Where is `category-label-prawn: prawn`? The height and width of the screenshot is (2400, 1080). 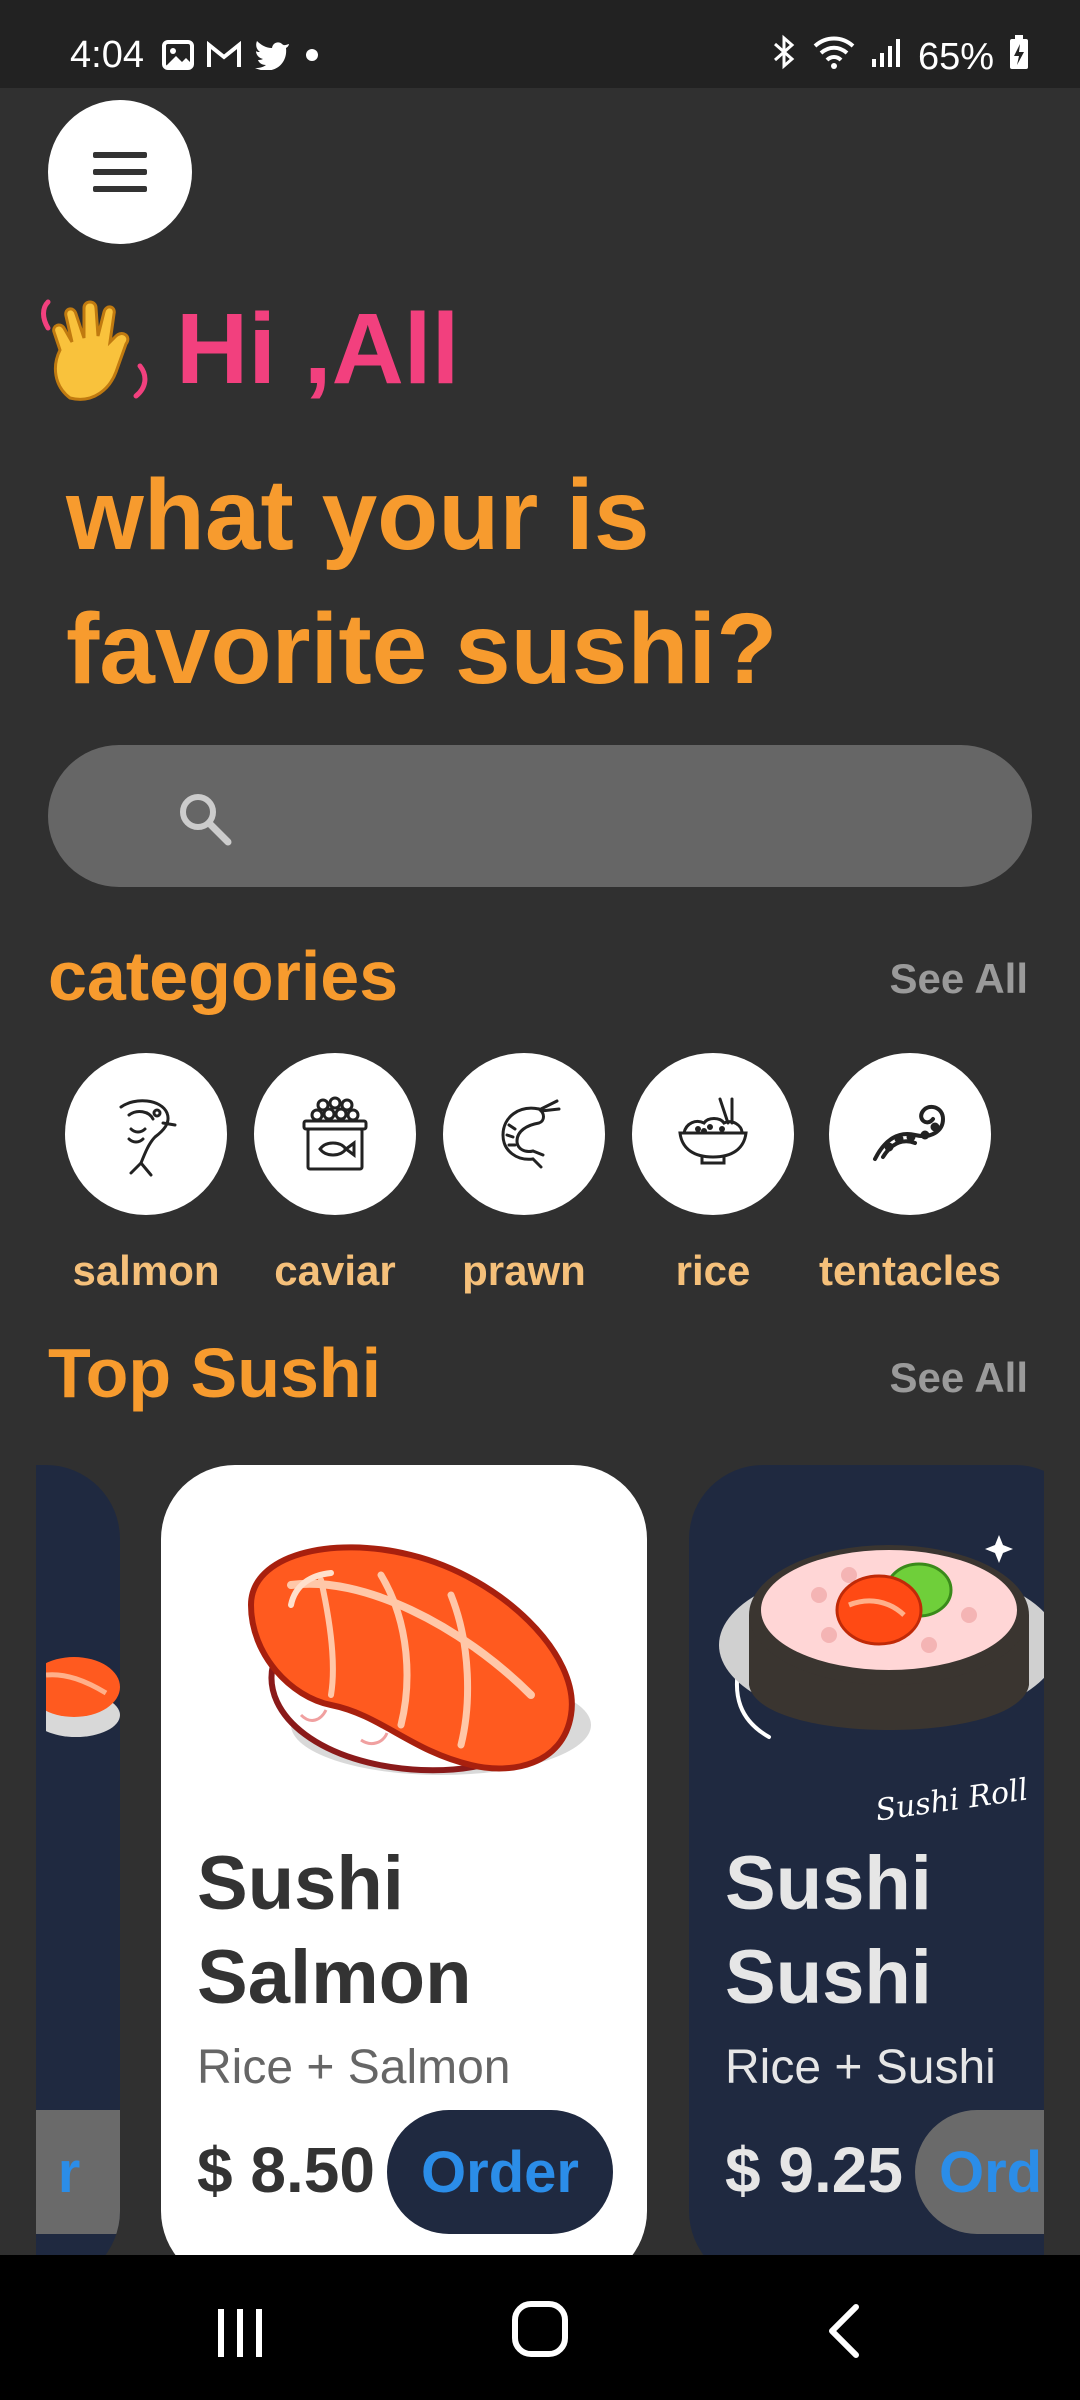
category-label-prawn: prawn is located at coordinates (524, 1270).